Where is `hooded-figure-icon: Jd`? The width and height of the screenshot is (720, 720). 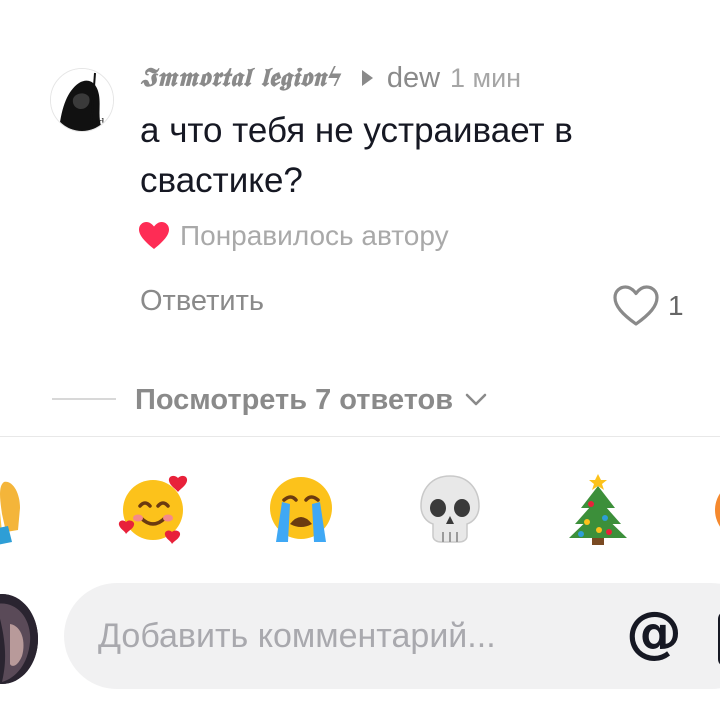
hooded-figure-icon: Jd is located at coordinates (82, 100).